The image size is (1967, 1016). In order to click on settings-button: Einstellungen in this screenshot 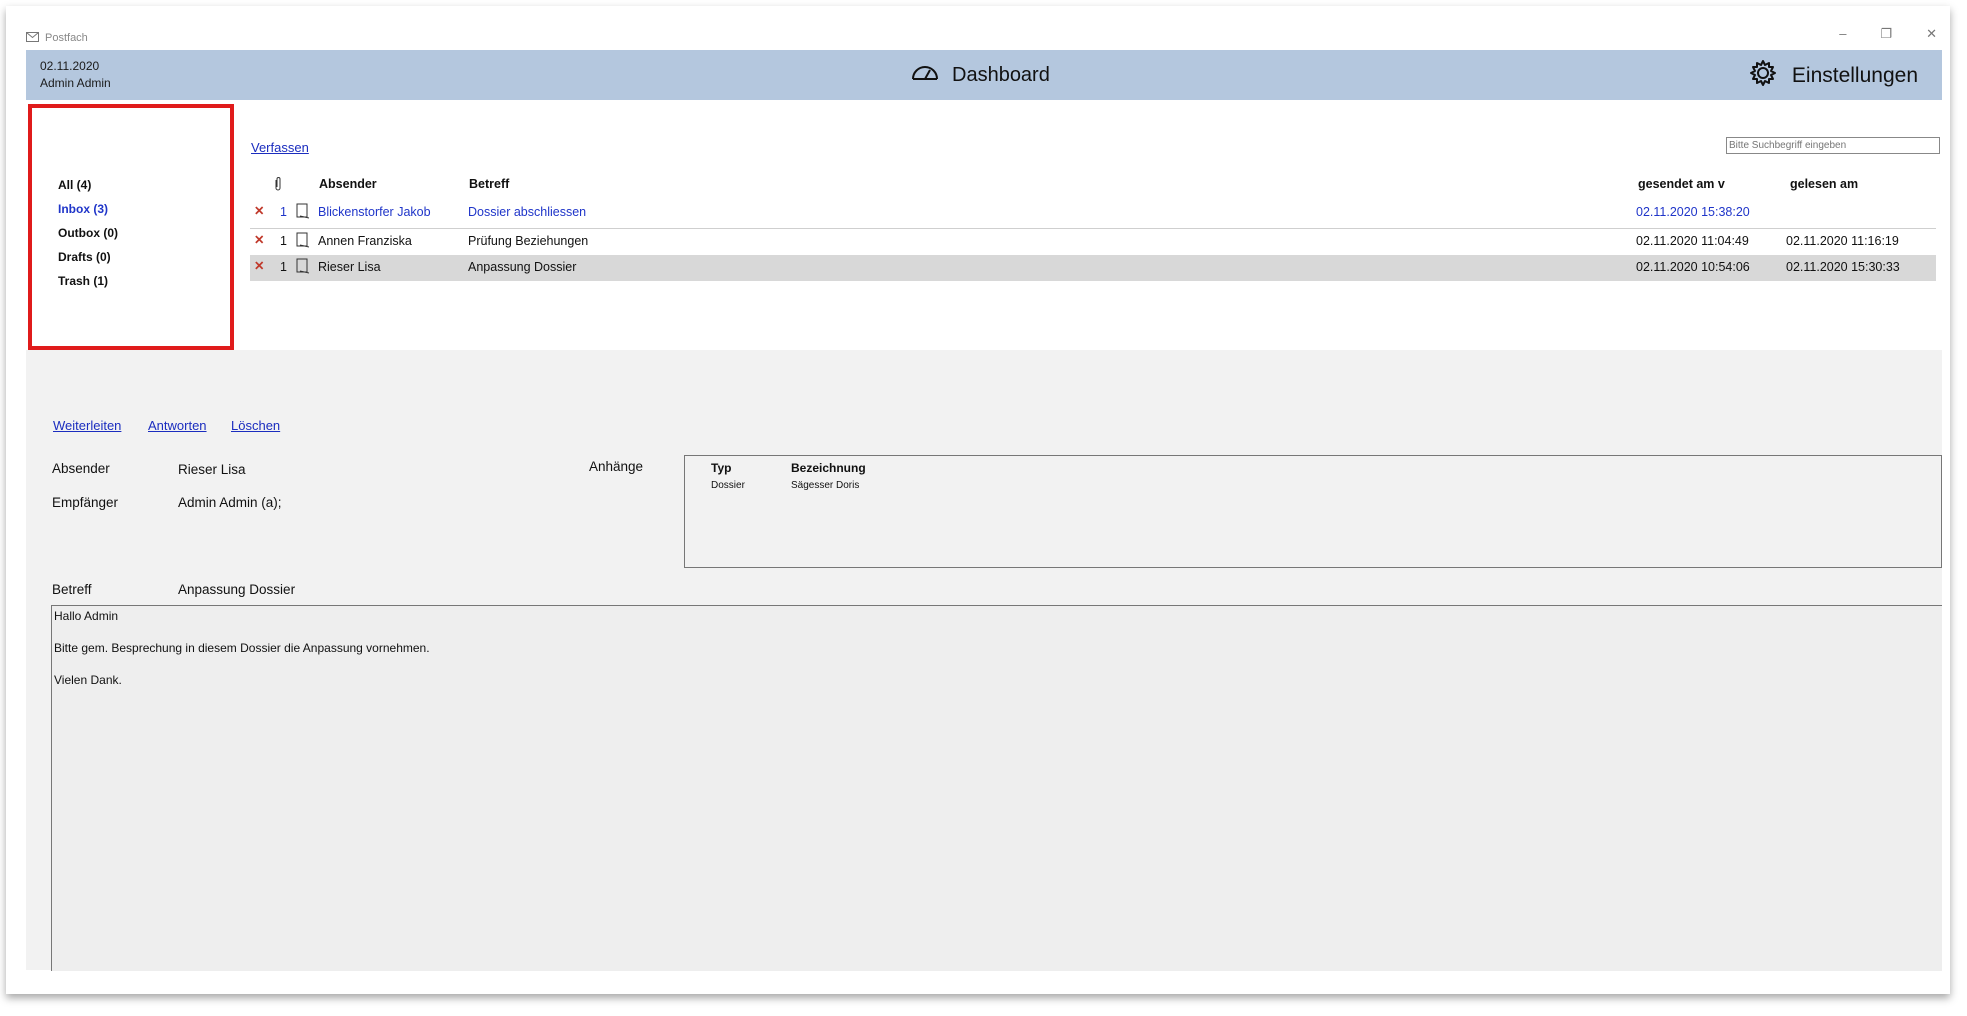, I will do `click(1833, 76)`.